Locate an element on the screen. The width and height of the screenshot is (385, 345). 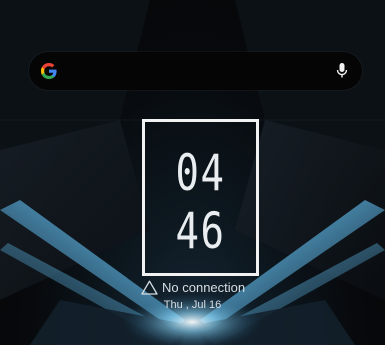
connection-status: No connection is located at coordinates (193, 287).